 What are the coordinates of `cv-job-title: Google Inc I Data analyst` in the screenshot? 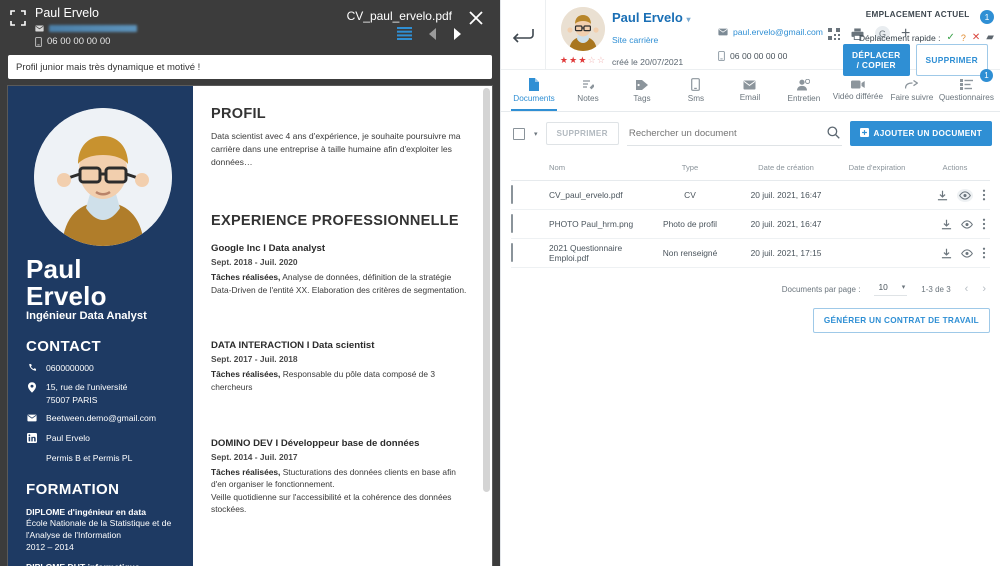 It's located at (268, 249).